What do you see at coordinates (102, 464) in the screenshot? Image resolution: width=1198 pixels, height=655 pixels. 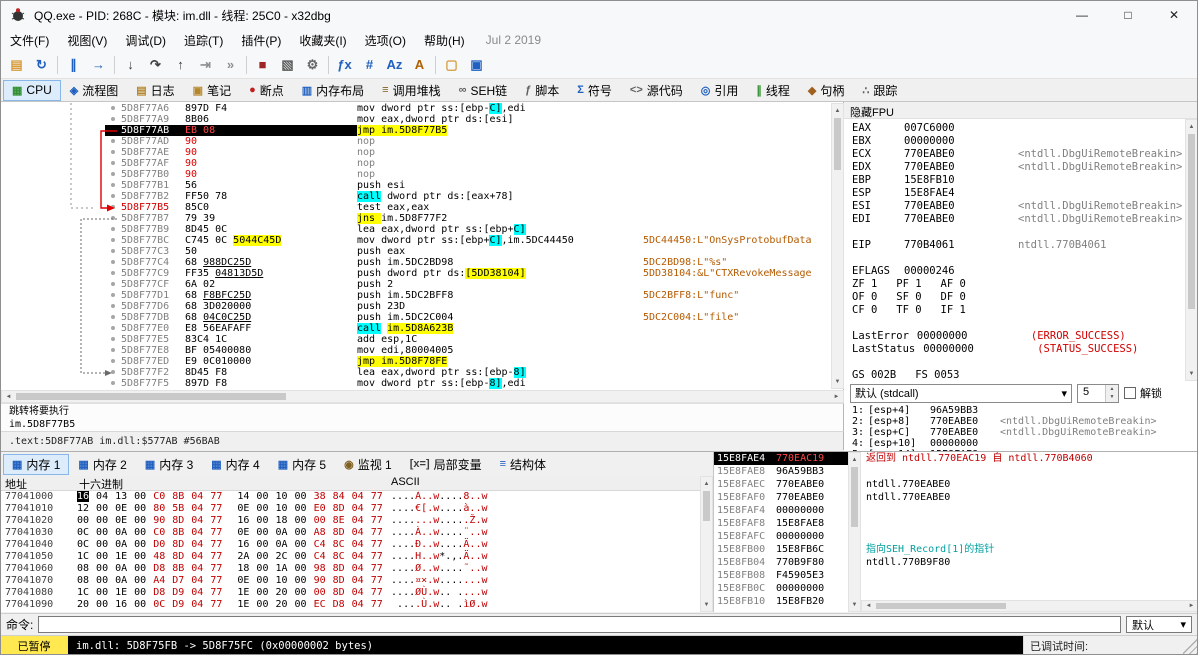 I see `tab-memory-2: ▦ 内存 2` at bounding box center [102, 464].